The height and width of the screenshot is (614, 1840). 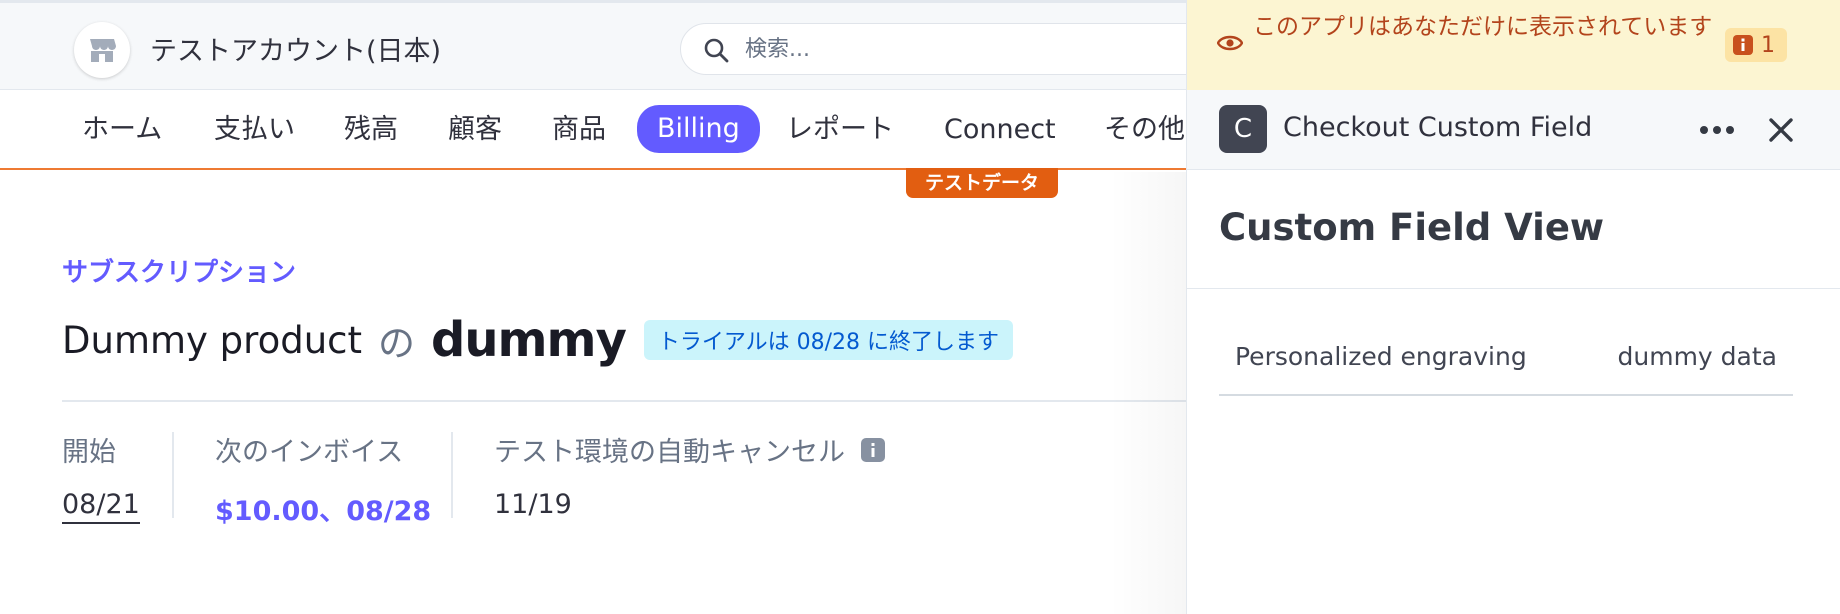 What do you see at coordinates (179, 270) in the screenshot?
I see `breadcrumb-subscriptions: サブスクリプション` at bounding box center [179, 270].